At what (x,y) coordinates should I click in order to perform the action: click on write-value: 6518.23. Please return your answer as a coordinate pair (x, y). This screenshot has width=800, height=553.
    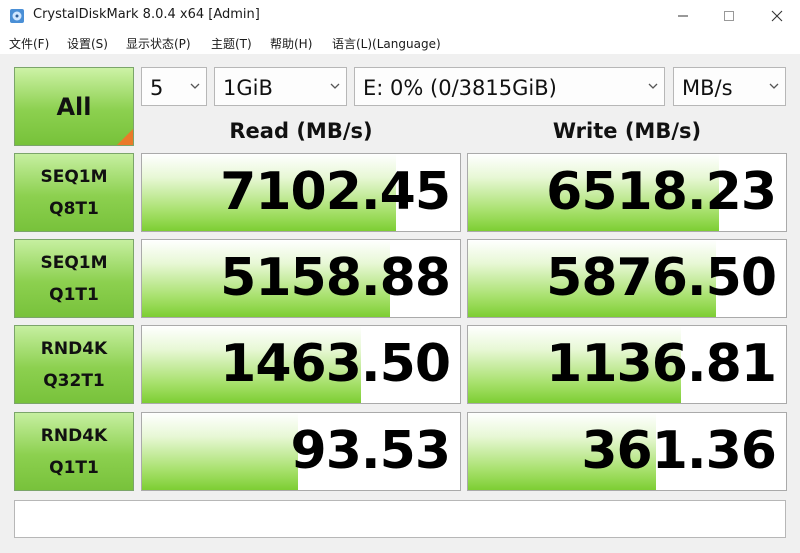
    Looking at the image, I should click on (661, 192).